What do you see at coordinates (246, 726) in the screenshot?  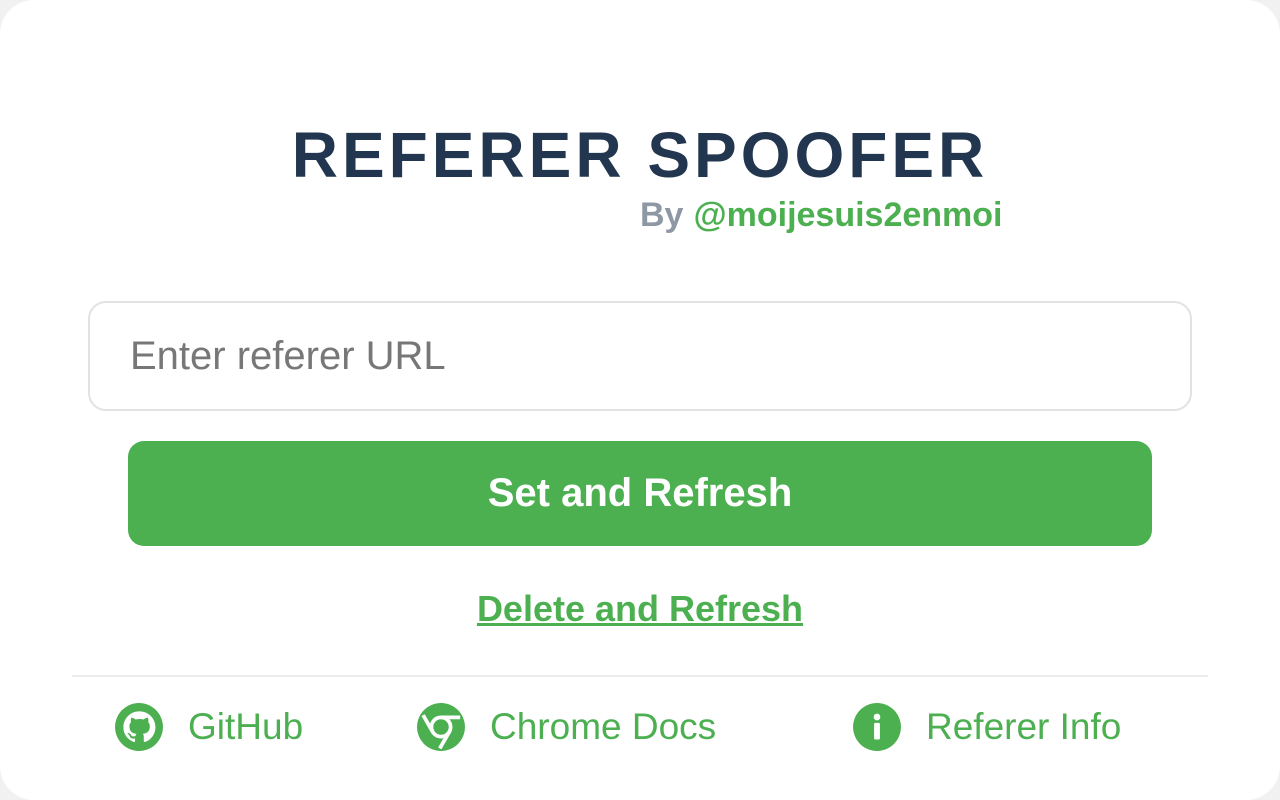 I see `github-link-label: GitHub` at bounding box center [246, 726].